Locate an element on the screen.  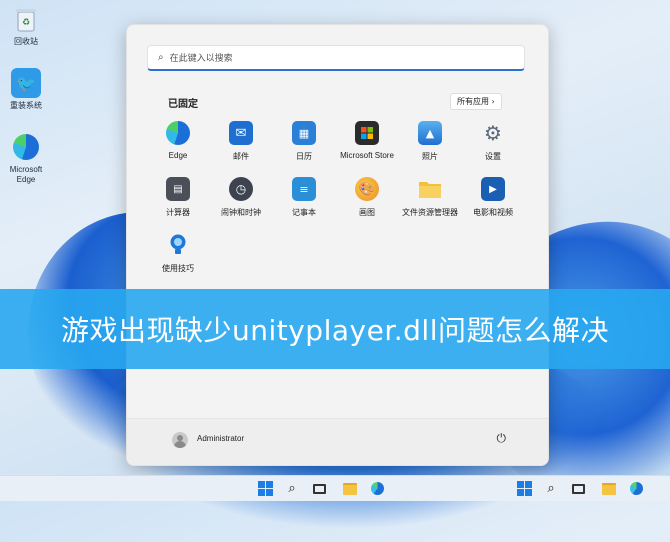
bird-app-icon: 🐦 is located at coordinates (26, 83).